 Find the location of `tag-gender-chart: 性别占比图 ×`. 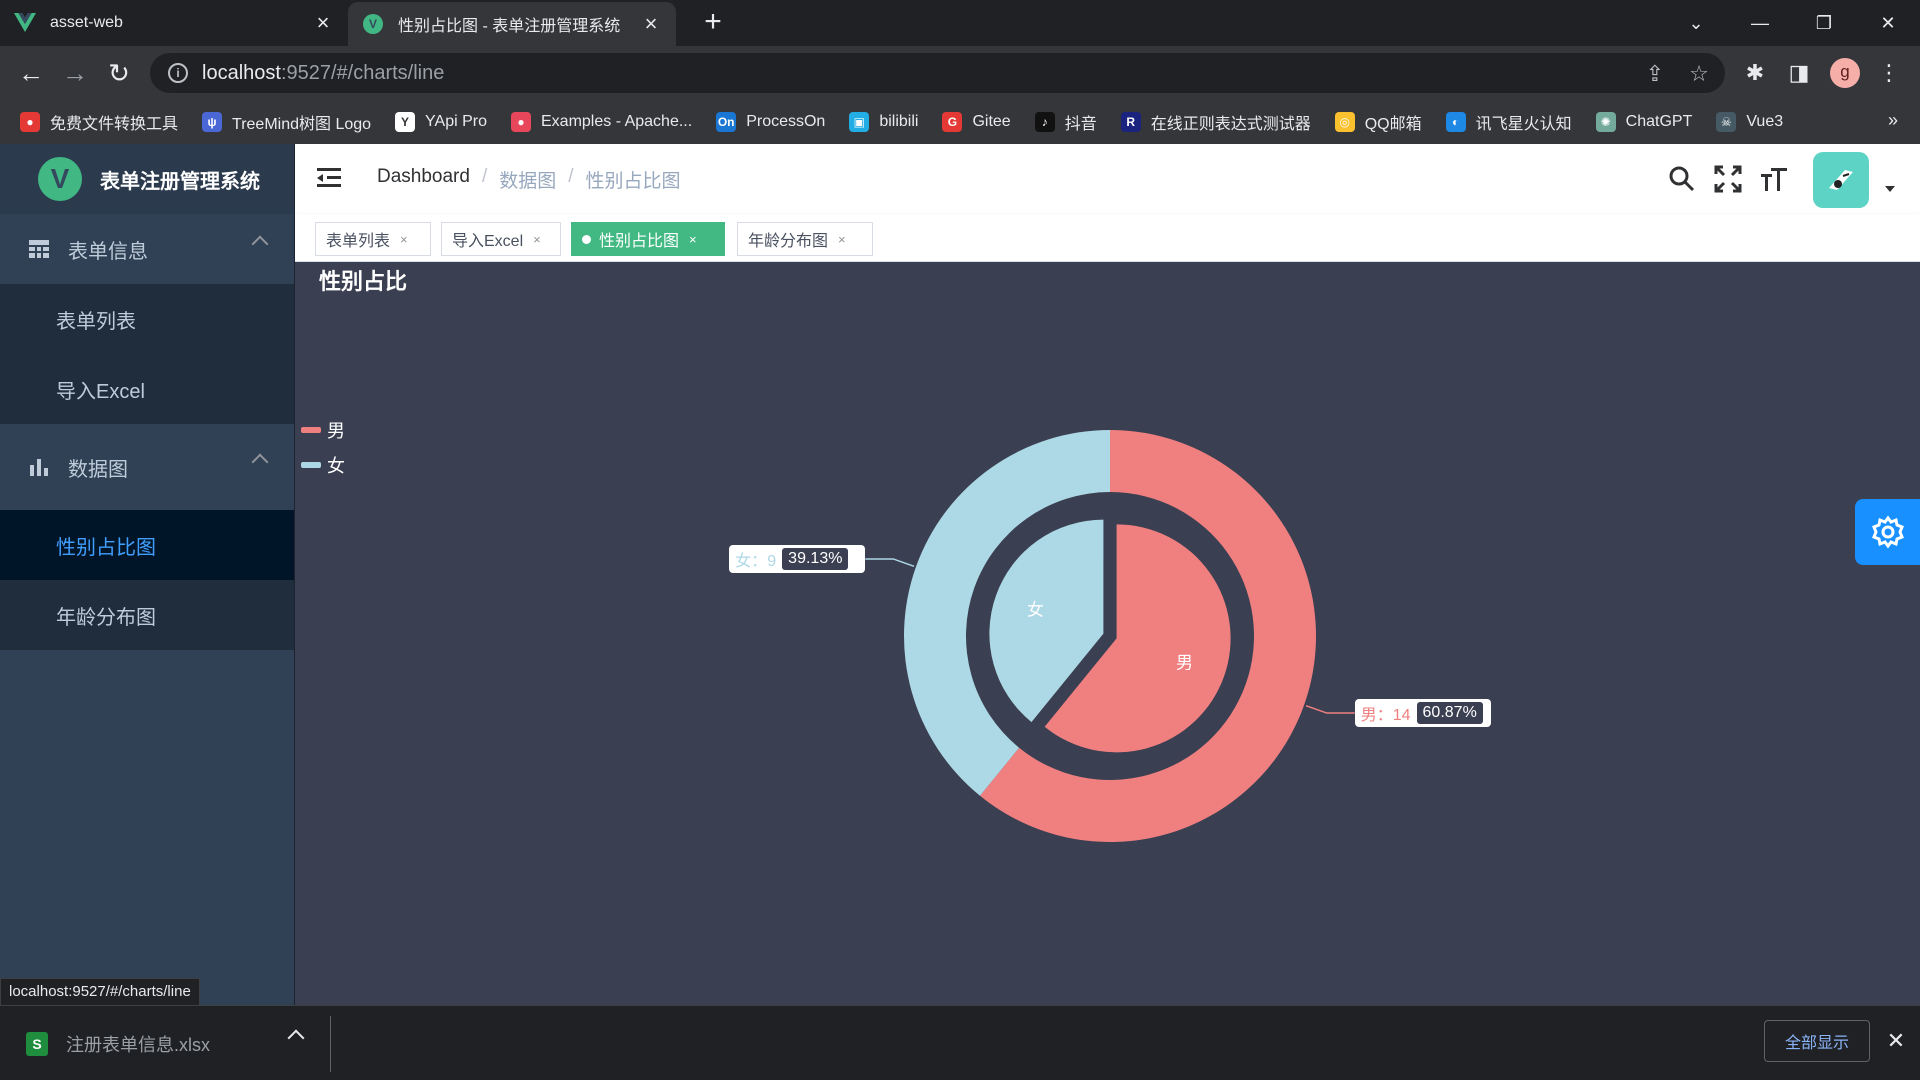

tag-gender-chart: 性别占比图 × is located at coordinates (648, 239).